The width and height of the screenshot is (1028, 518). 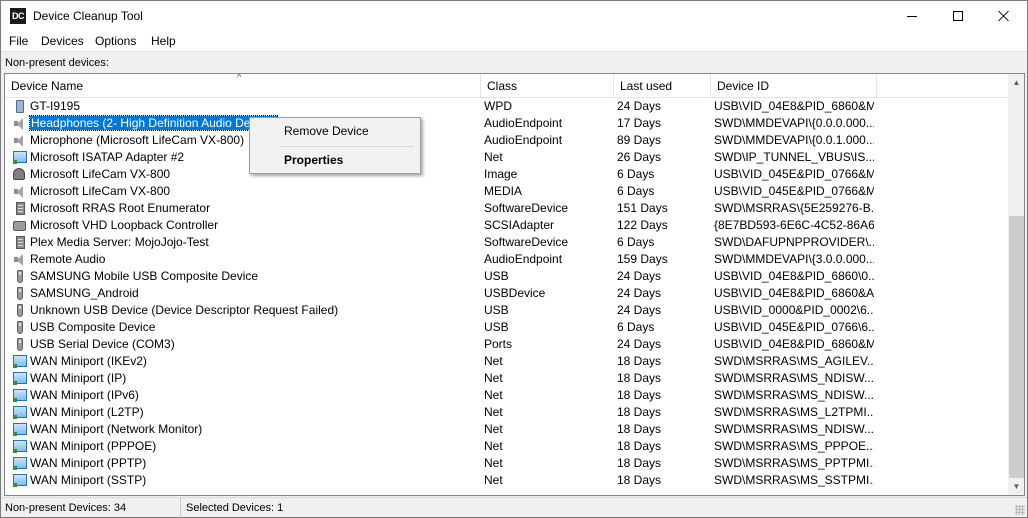 I want to click on scroll-up-icon: ▲, so click(x=1016, y=82).